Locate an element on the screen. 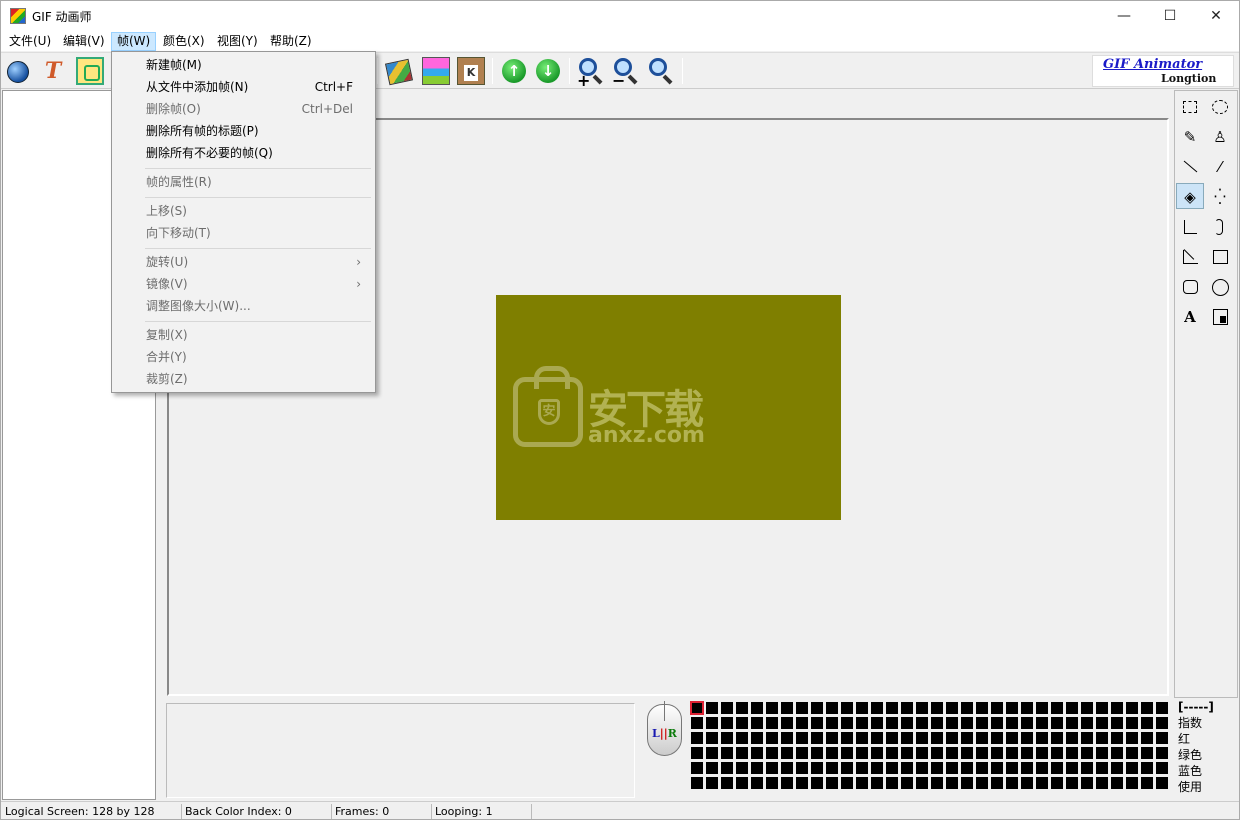 The image size is (1240, 820). zoom-in-icon: + is located at coordinates (591, 73).